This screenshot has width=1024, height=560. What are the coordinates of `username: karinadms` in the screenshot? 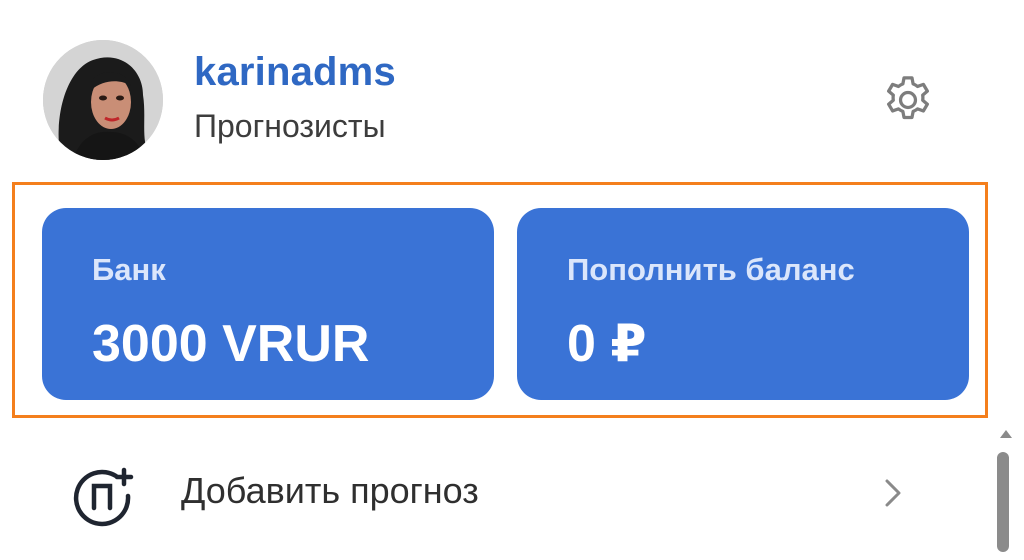 It's located at (295, 72).